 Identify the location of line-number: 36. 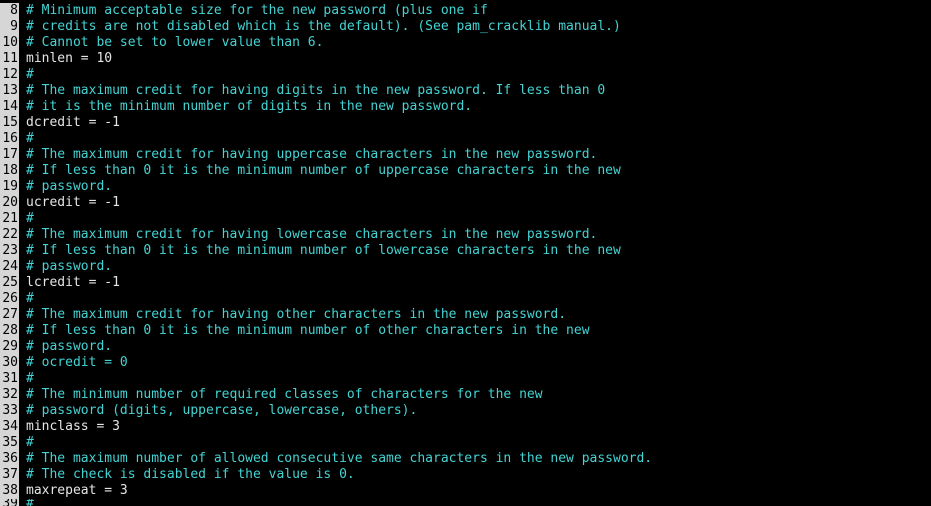
(9, 459).